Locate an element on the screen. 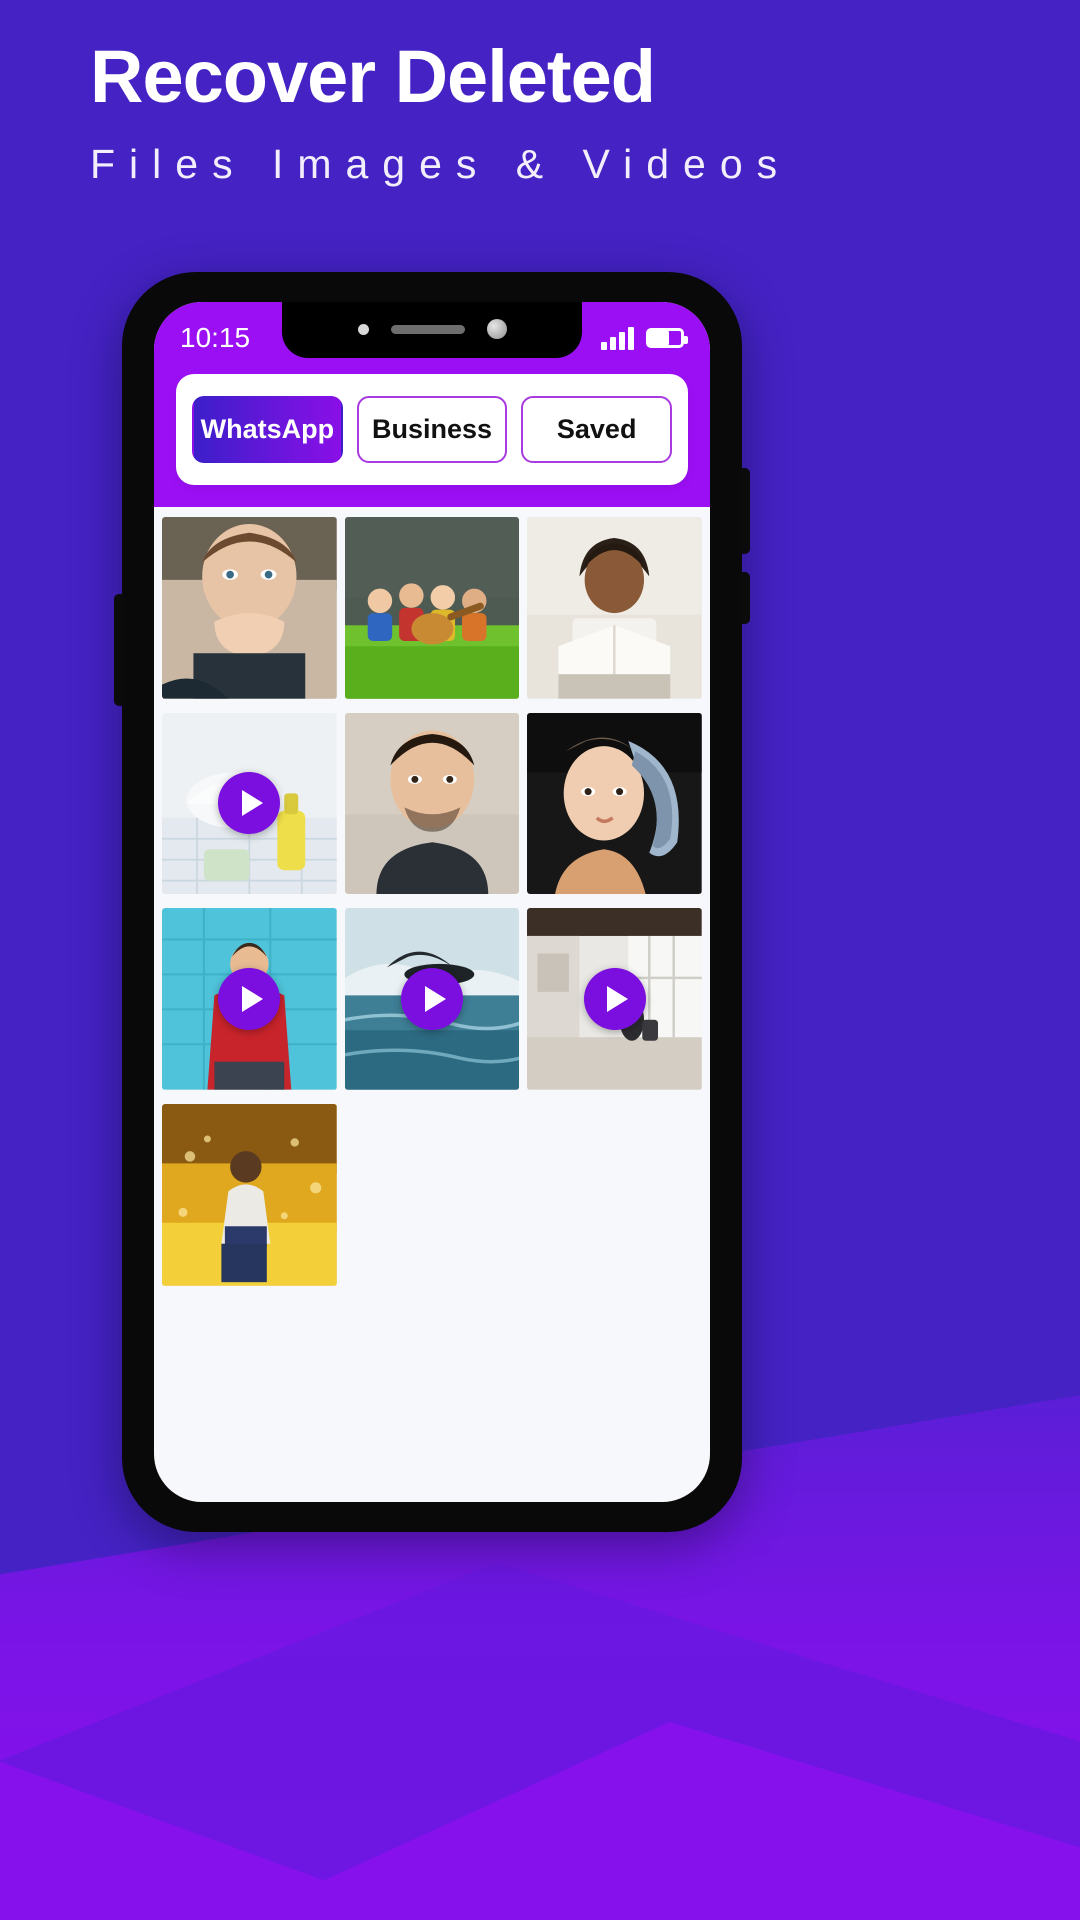  media-item-cap-and-juice-bottle is located at coordinates (249, 803).